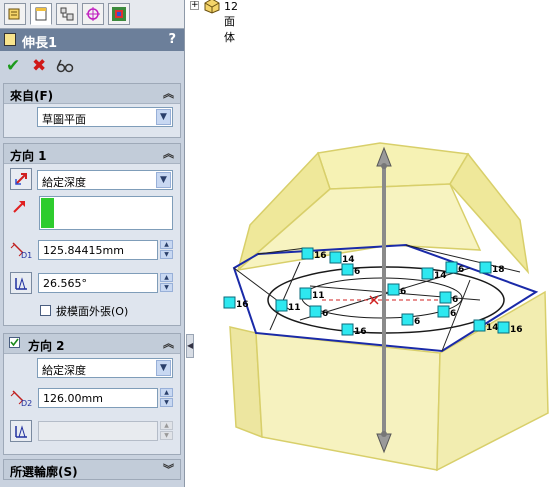  I want to click on selected-contours-header: 所選輪廓(S) ︾, so click(92, 469).